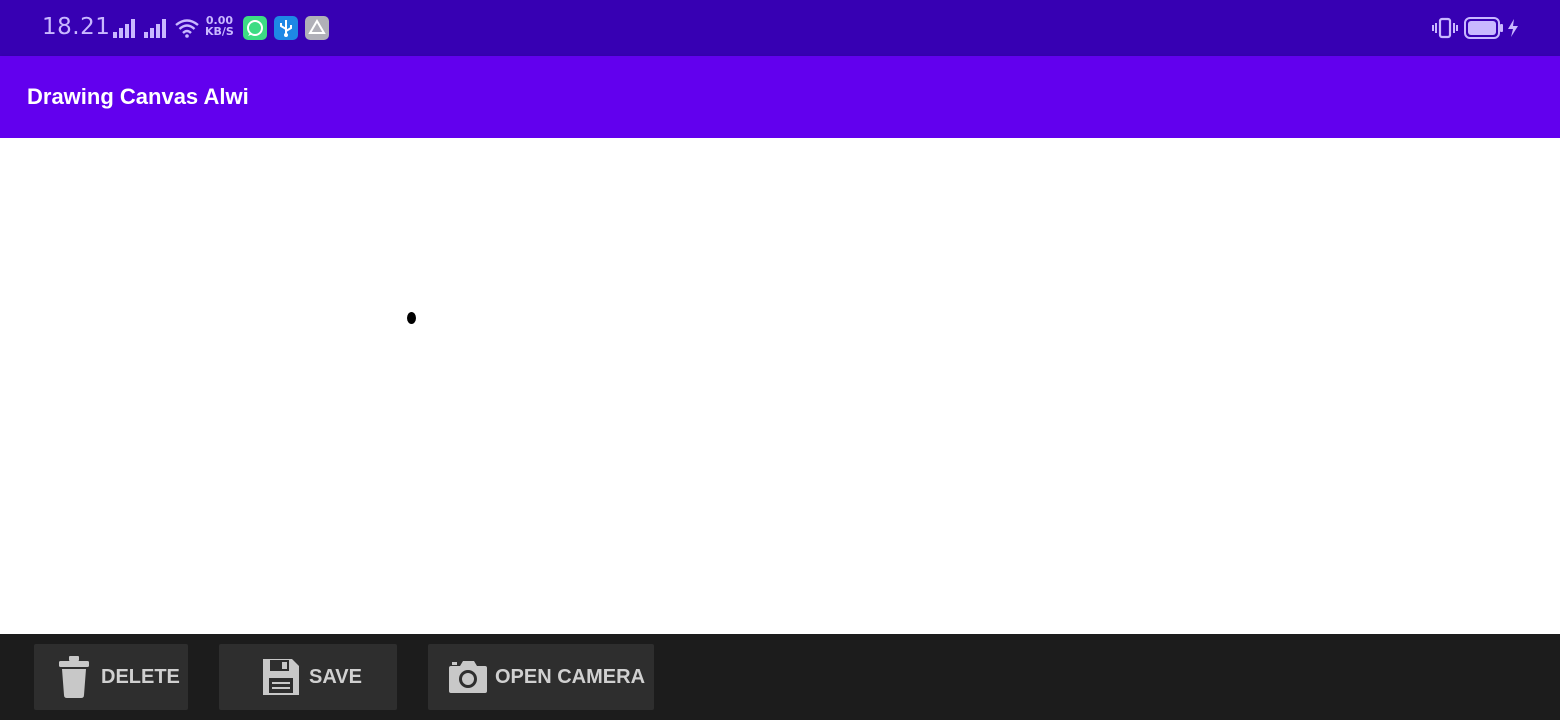  Describe the element at coordinates (780, 28) in the screenshot. I see `status-bar: 18.21 0.00 KB/S` at that location.